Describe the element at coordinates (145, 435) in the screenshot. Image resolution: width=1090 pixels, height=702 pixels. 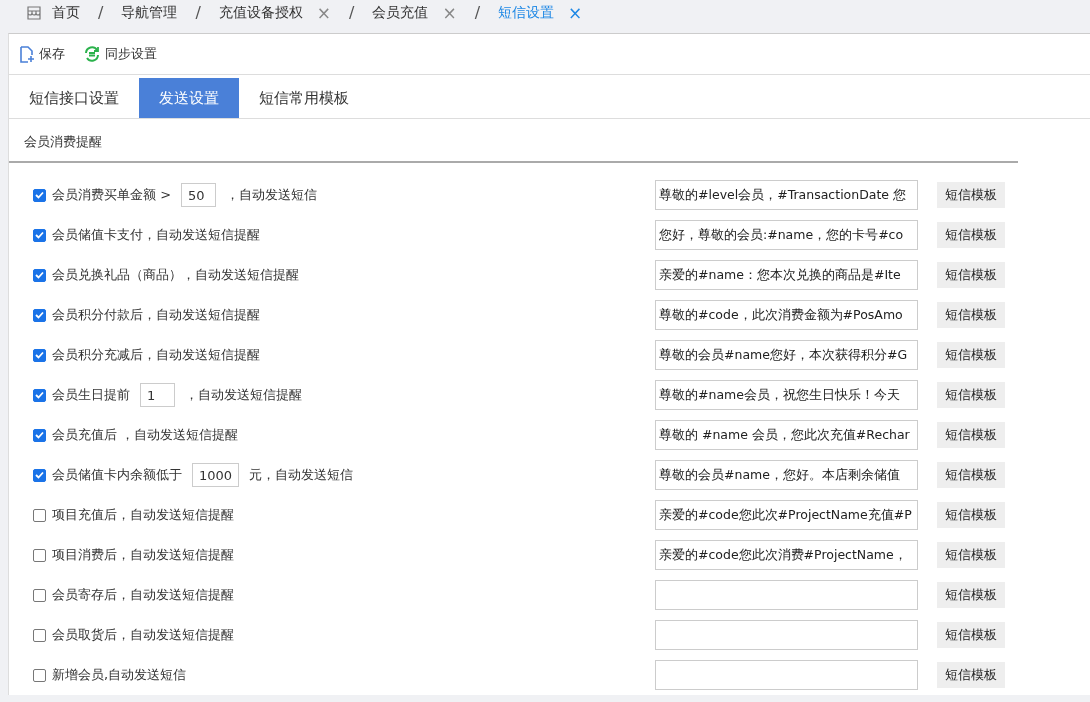
I see `rule-label: 会员充值后 ，自动发送短信提醒` at that location.